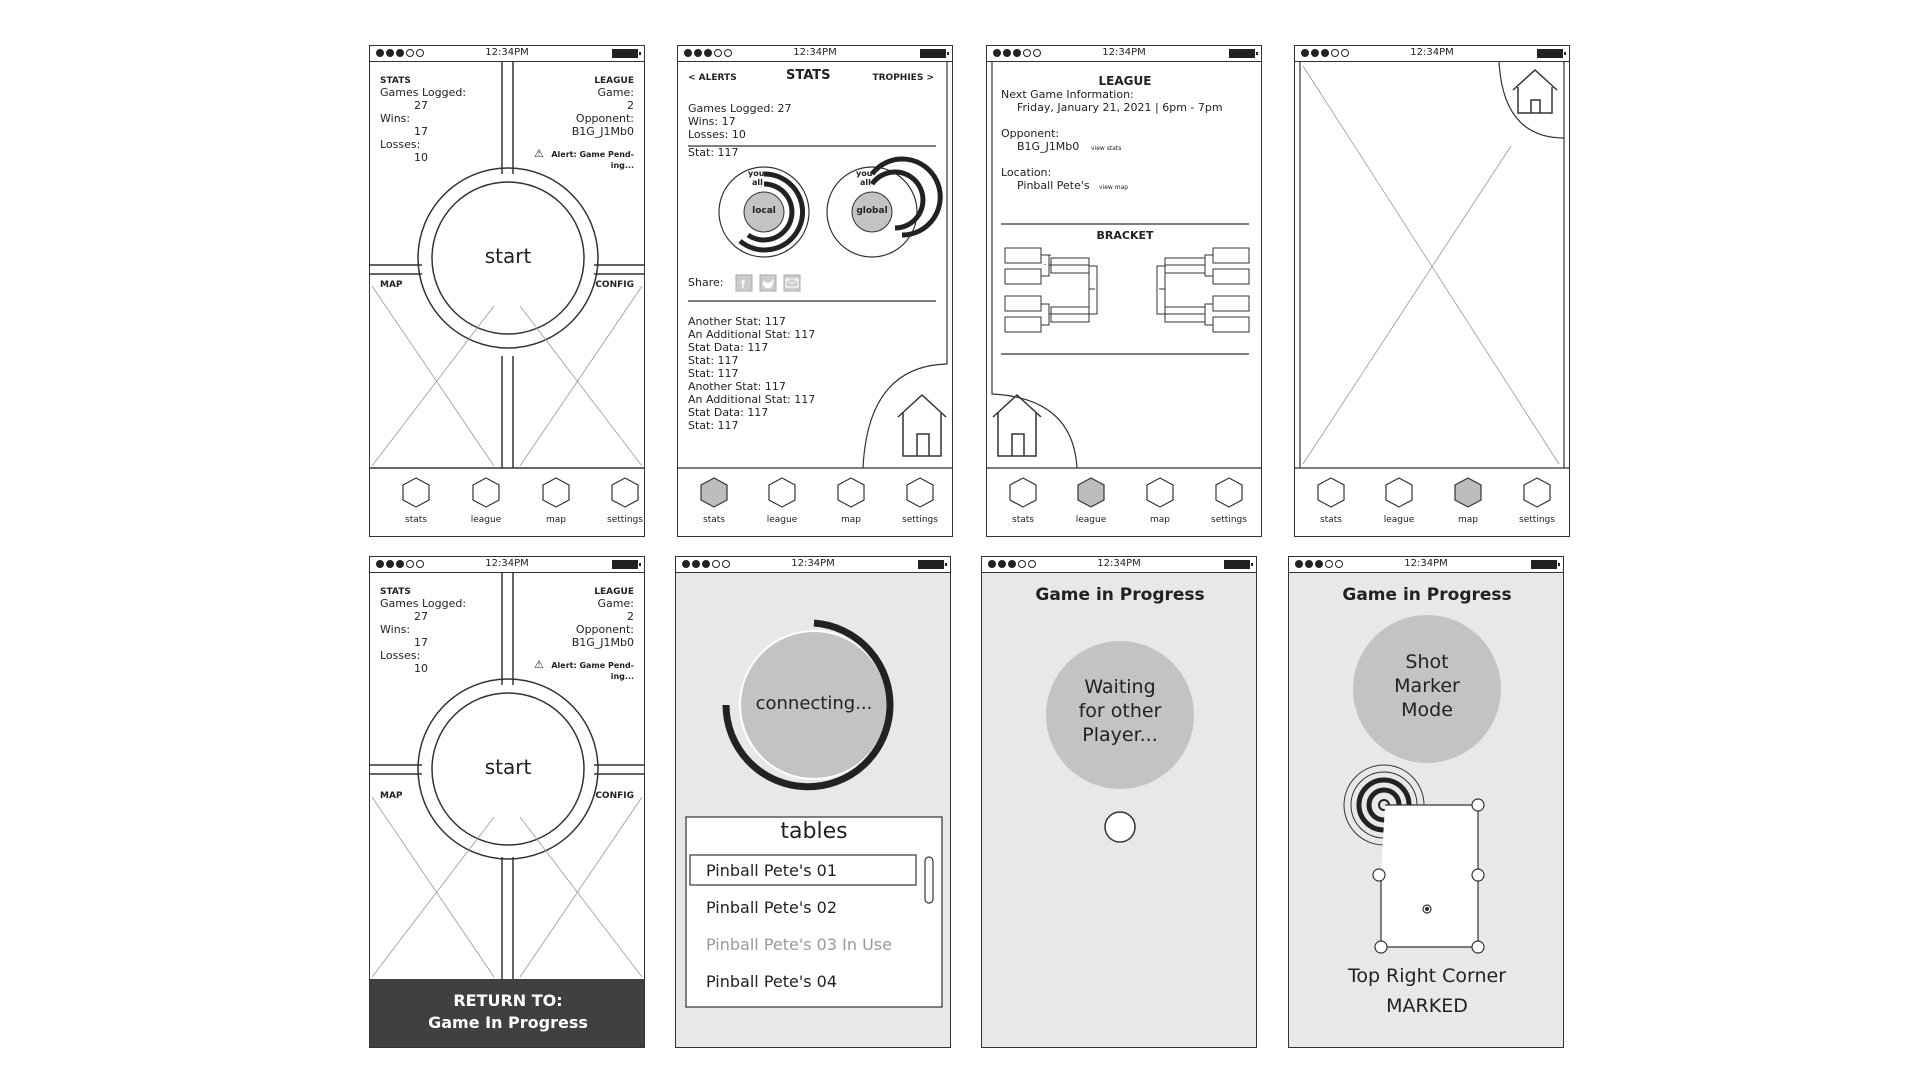 Image resolution: width=1920 pixels, height=1080 pixels. Describe the element at coordinates (752, 334) in the screenshot. I see `stat-list-item: An Additional Stat: 117` at that location.